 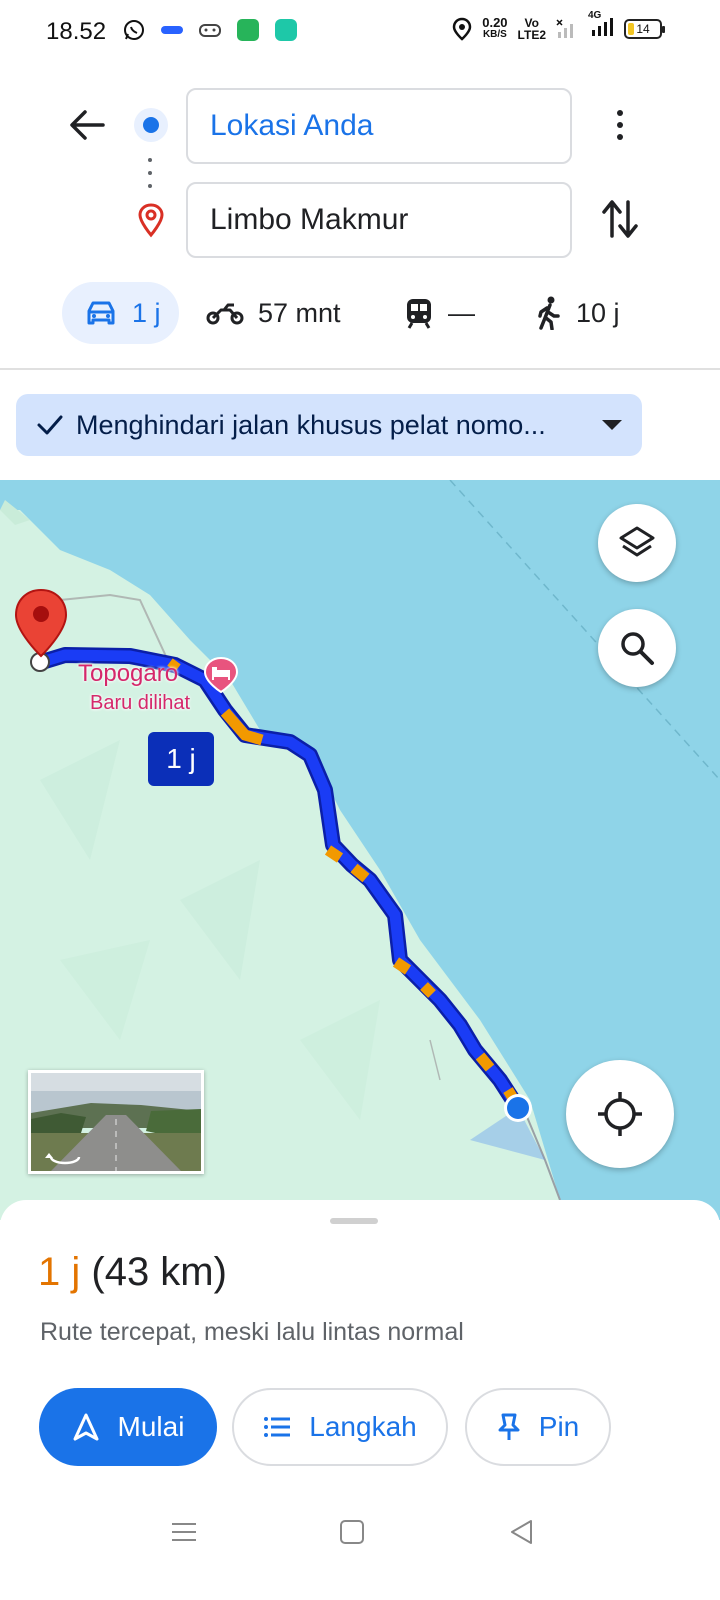 I want to click on route-connector, so click(x=151, y=173).